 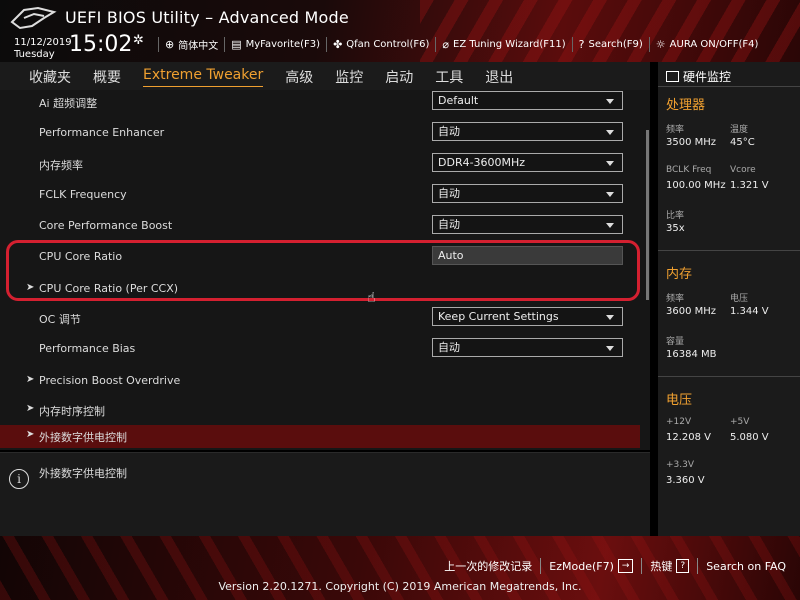 What do you see at coordinates (320, 350) in the screenshot?
I see `setting-row: Performance Bias 自动` at bounding box center [320, 350].